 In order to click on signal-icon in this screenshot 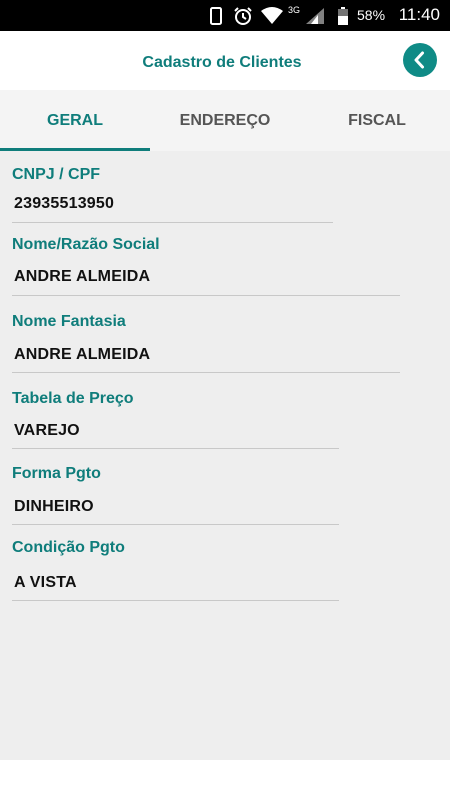, I will do `click(315, 15)`.